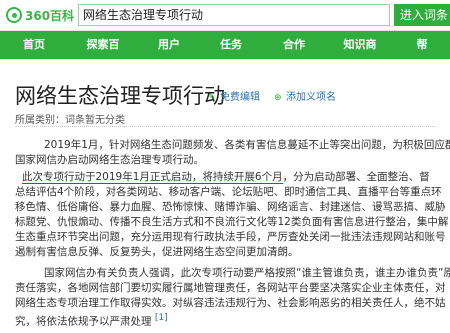 This screenshot has height=333, width=450. I want to click on main-nav: 首页 探索百 用户 任务 合作 知识商 帮, so click(225, 45).